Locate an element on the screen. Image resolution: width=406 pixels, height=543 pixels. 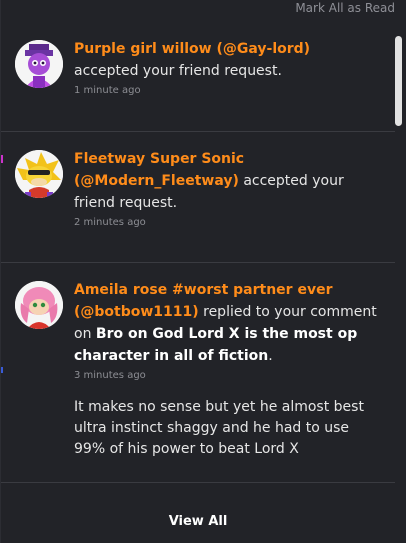
scrollbar-track is located at coordinates (398, 286).